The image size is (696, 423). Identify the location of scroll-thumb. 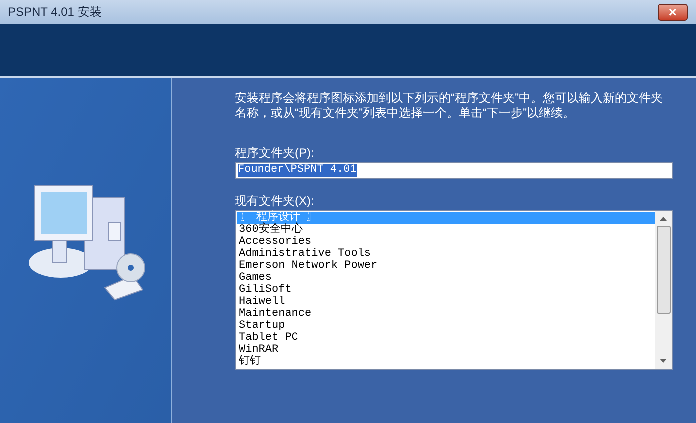
(663, 270).